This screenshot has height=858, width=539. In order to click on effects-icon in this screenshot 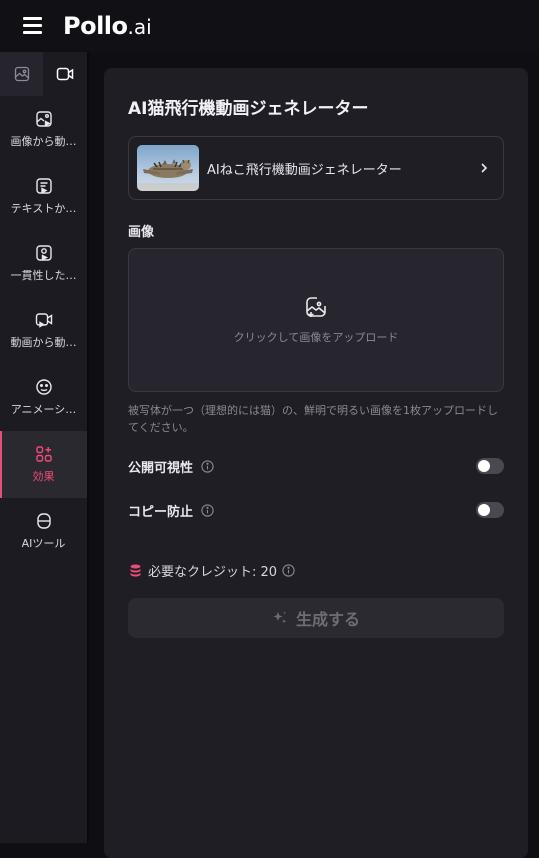, I will do `click(43, 454)`.